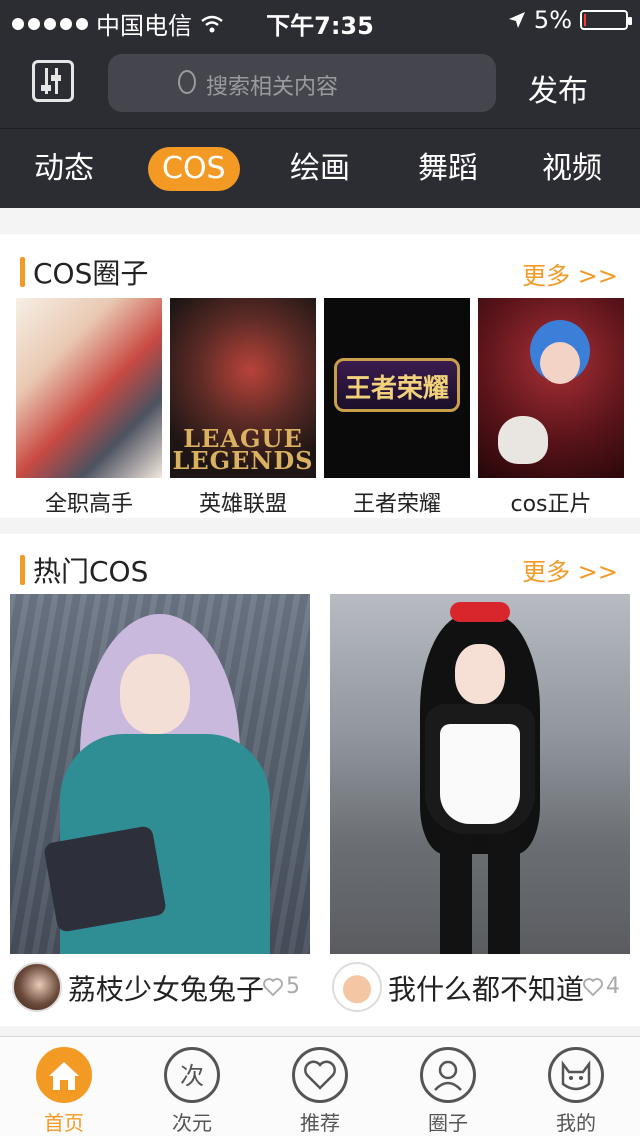 The image size is (640, 1136). I want to click on bottom-tab-bar: 首页 次 次元 推荐 圈子 我的, so click(320, 1086).